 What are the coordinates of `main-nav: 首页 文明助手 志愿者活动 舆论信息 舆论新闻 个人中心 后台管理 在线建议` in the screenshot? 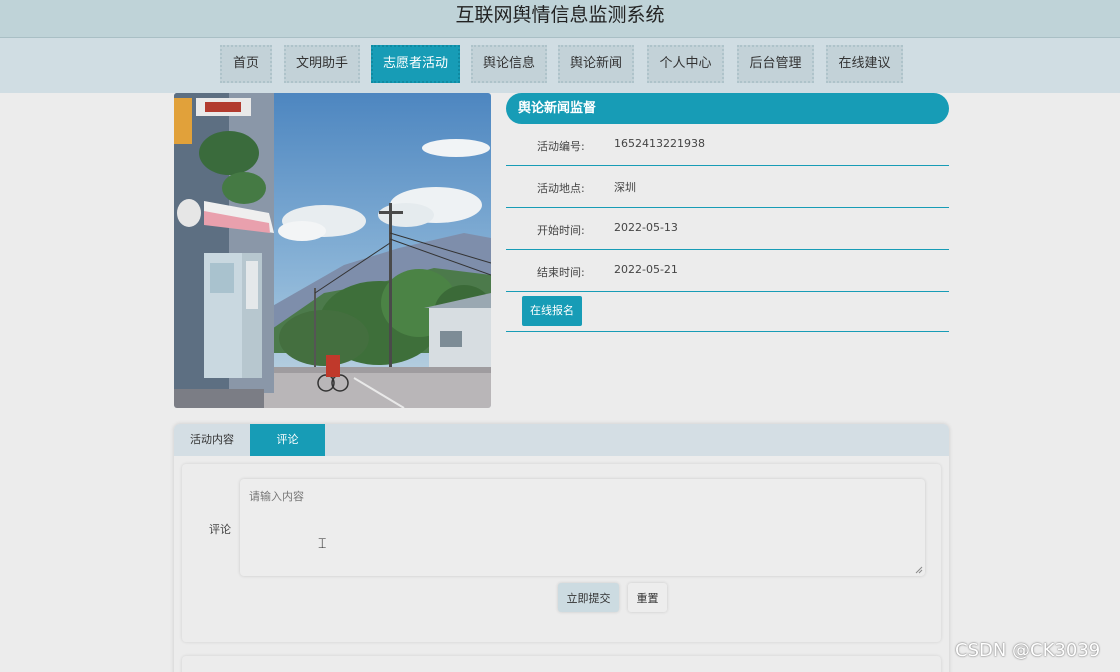 It's located at (560, 65).